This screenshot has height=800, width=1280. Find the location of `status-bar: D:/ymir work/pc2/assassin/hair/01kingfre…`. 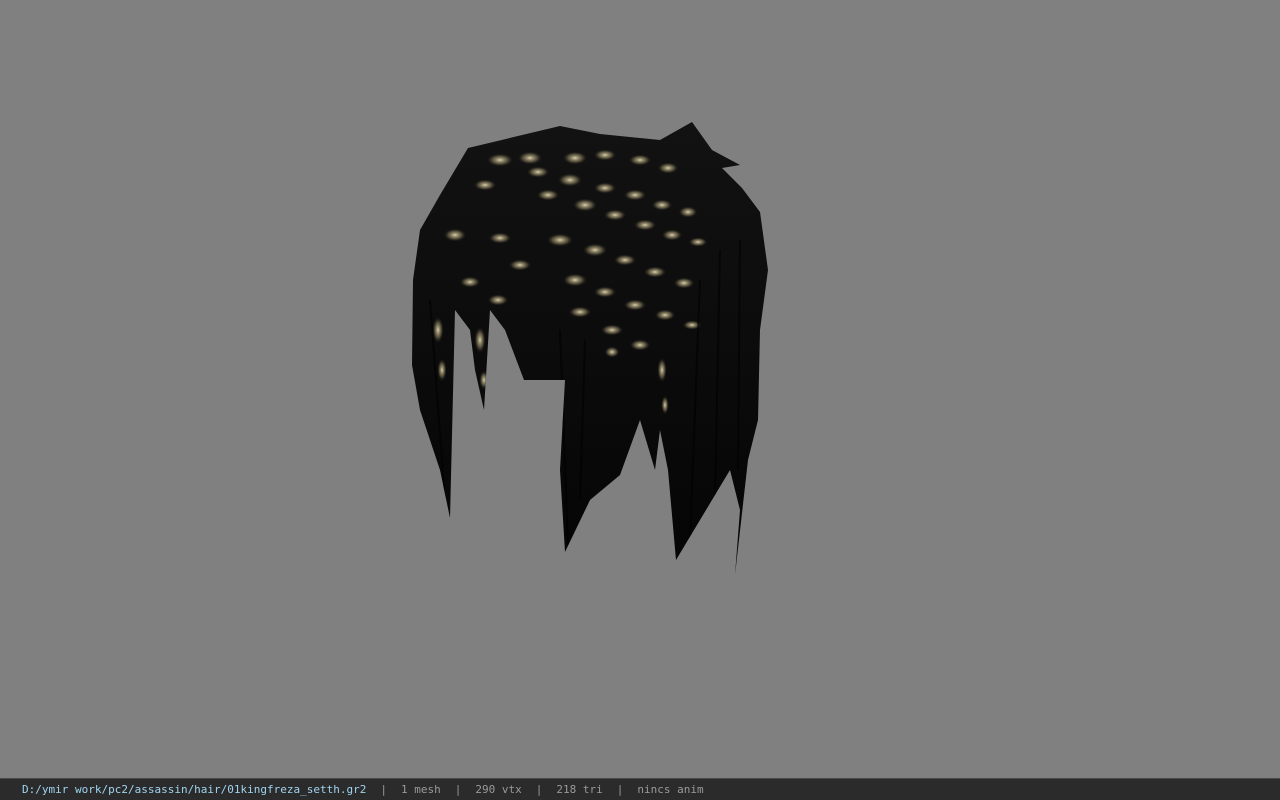

status-bar: D:/ymir work/pc2/assassin/hair/01kingfre… is located at coordinates (640, 789).